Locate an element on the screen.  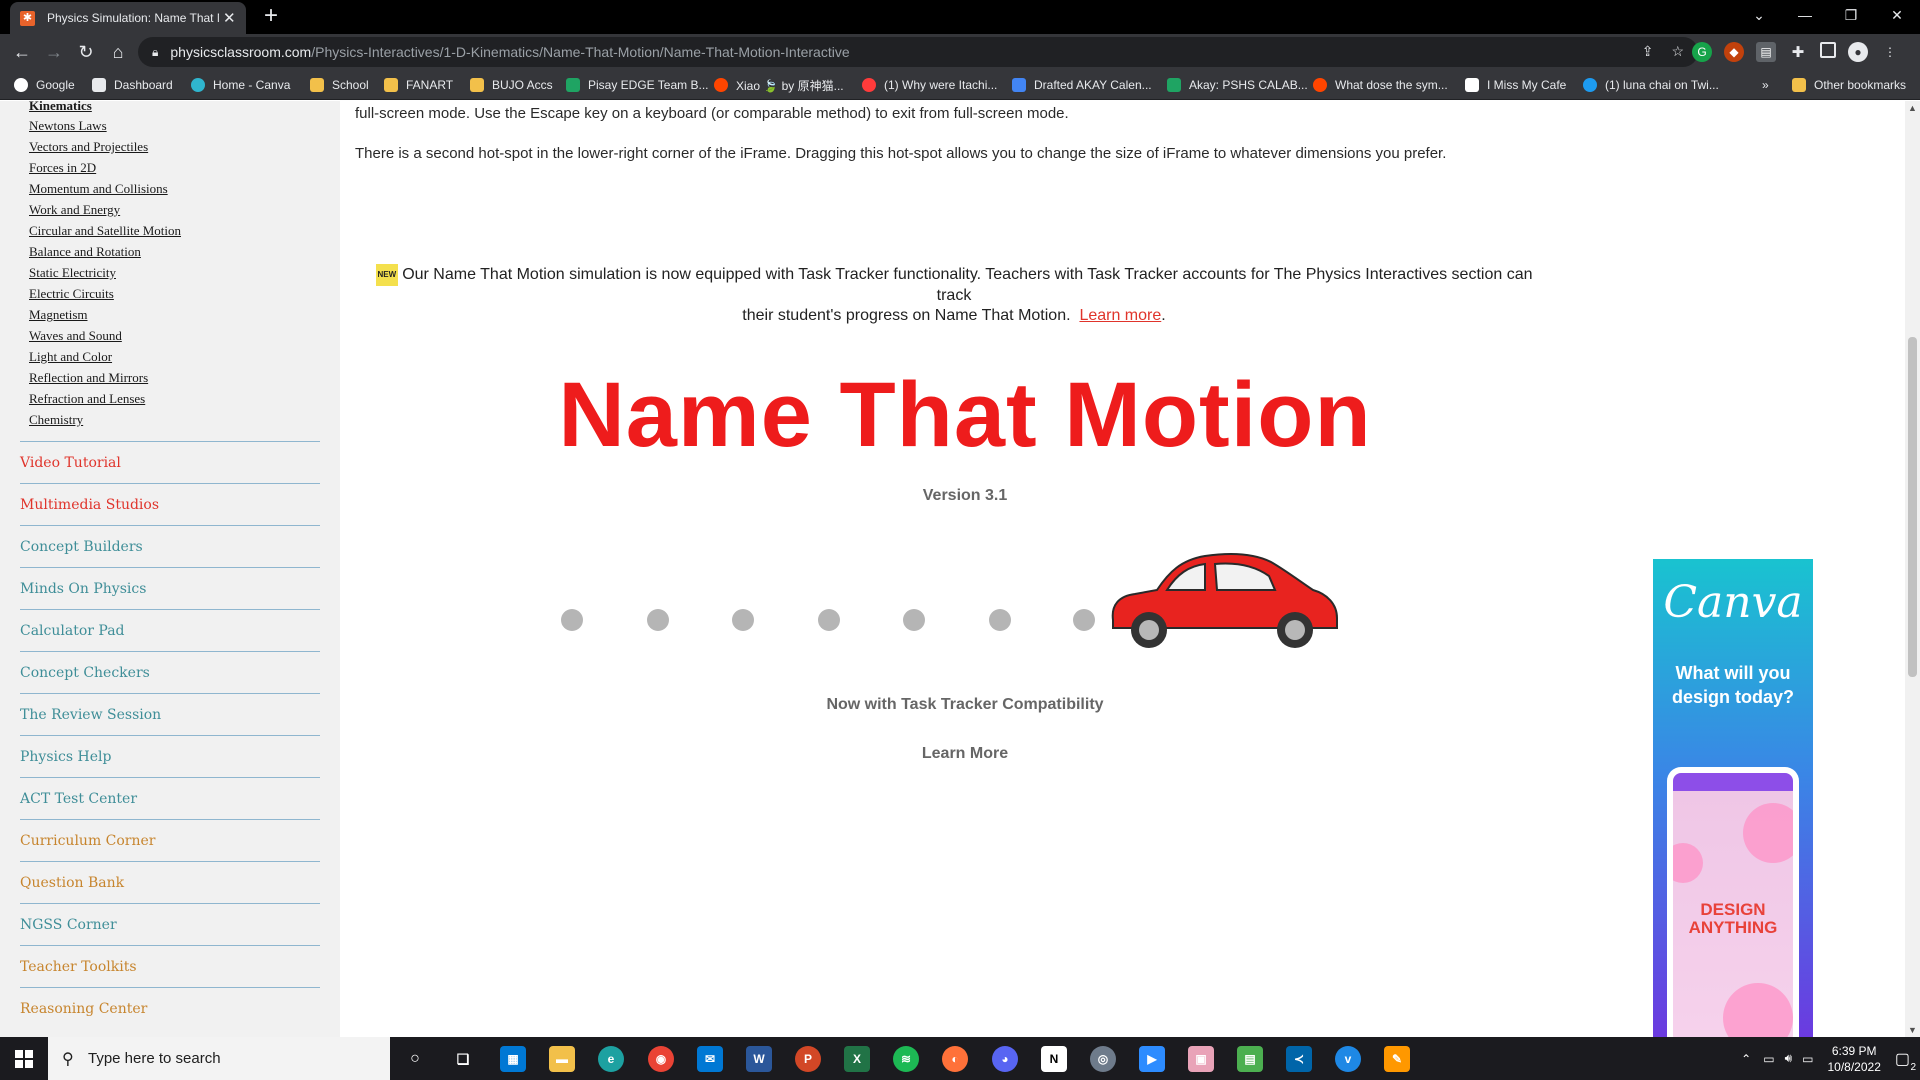
side-panel-icon is located at coordinates (1828, 50).